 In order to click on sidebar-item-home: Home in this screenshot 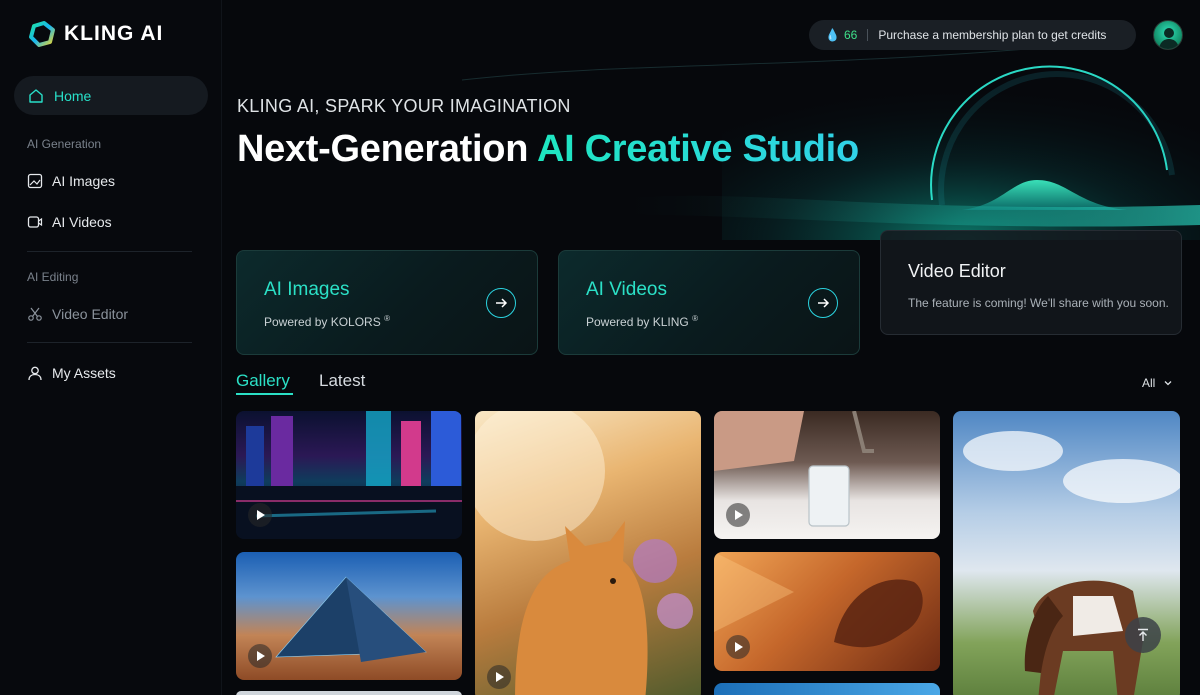, I will do `click(111, 95)`.